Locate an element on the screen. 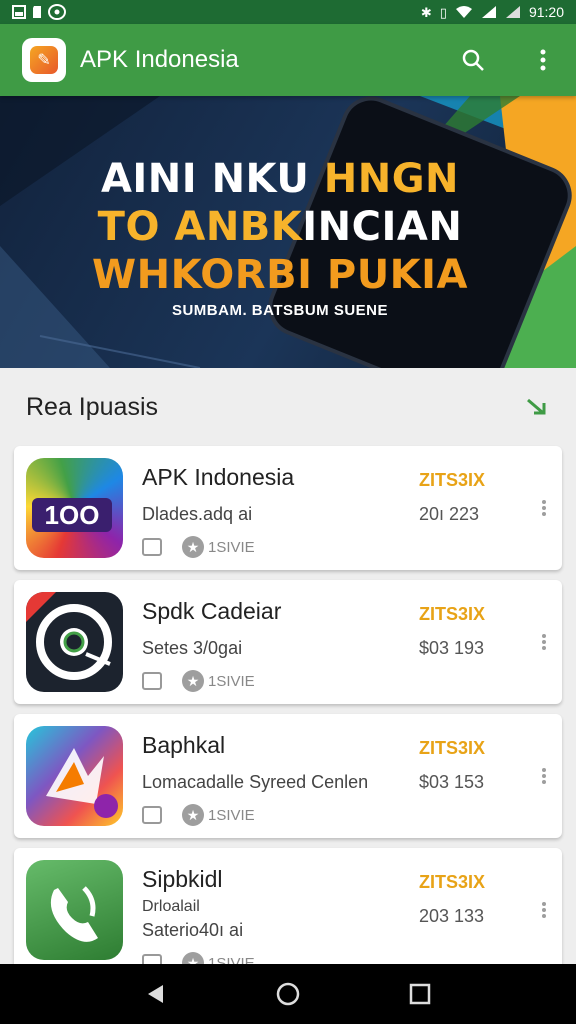 The image size is (576, 1024). nav-home-button is located at coordinates (288, 994).